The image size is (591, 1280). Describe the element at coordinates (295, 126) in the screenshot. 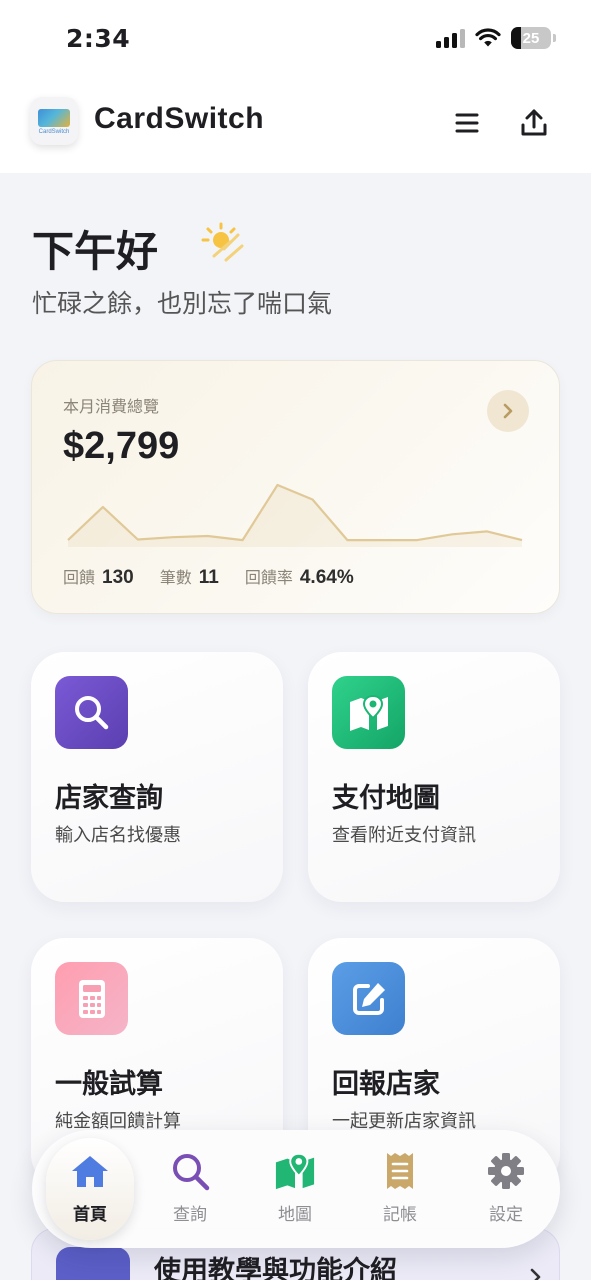

I see `app-header: CardSwitch CardSwitch` at that location.